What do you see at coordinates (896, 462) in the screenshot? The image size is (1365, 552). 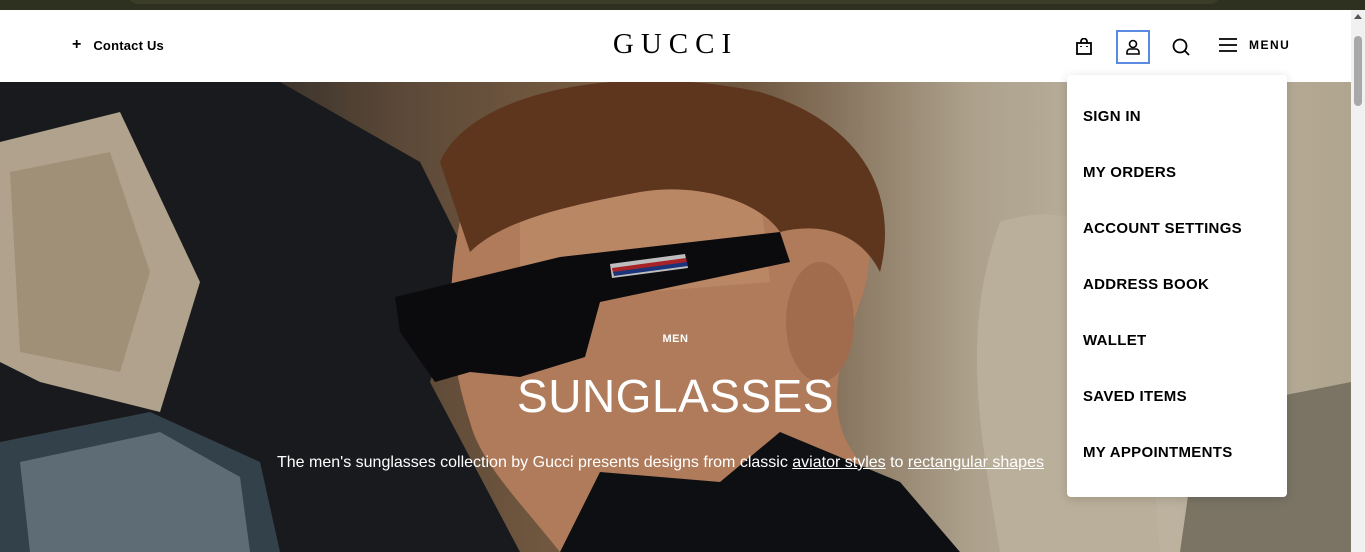 I see `description-middle: to` at bounding box center [896, 462].